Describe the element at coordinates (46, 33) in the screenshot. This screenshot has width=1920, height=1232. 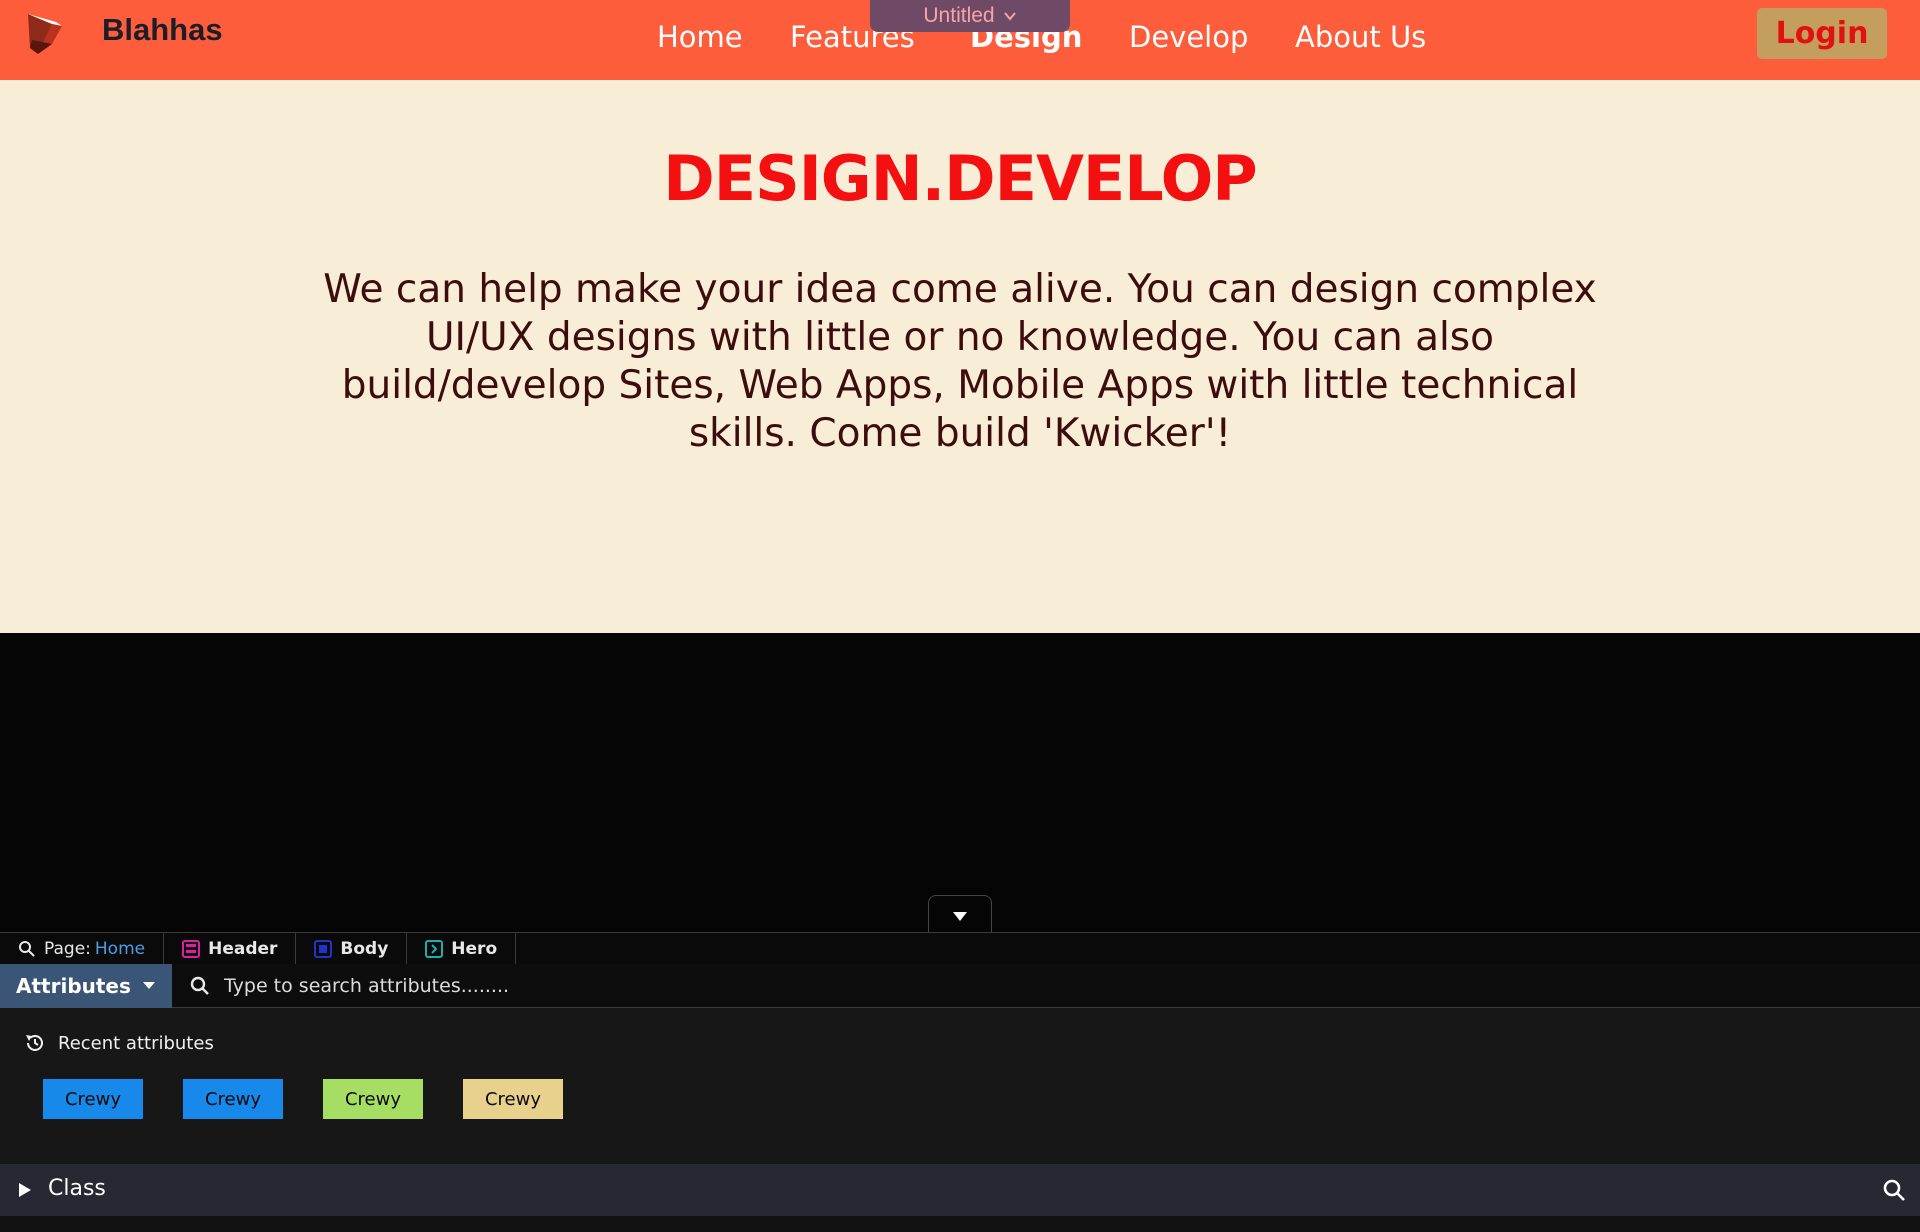
I see `logo-icon` at that location.